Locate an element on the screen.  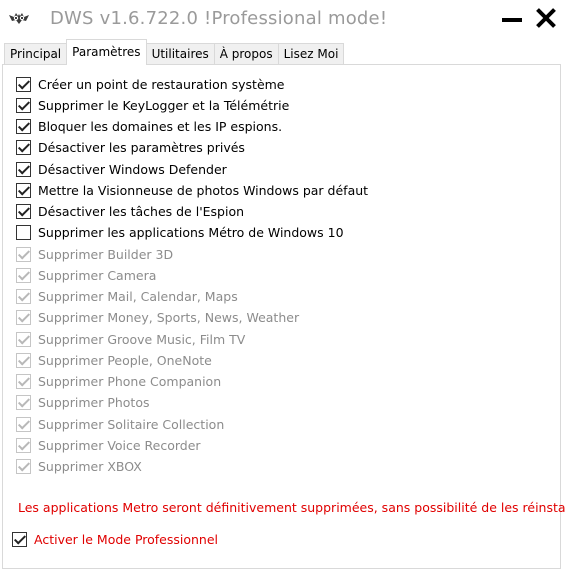
option-row: Bloquer les domaines et les IP espions. is located at coordinates (149, 127).